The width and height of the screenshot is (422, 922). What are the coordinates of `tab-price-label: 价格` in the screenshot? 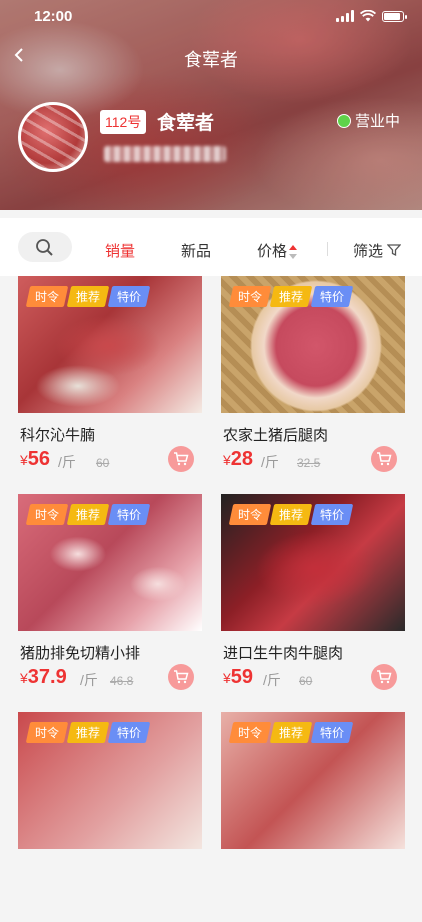 It's located at (272, 251).